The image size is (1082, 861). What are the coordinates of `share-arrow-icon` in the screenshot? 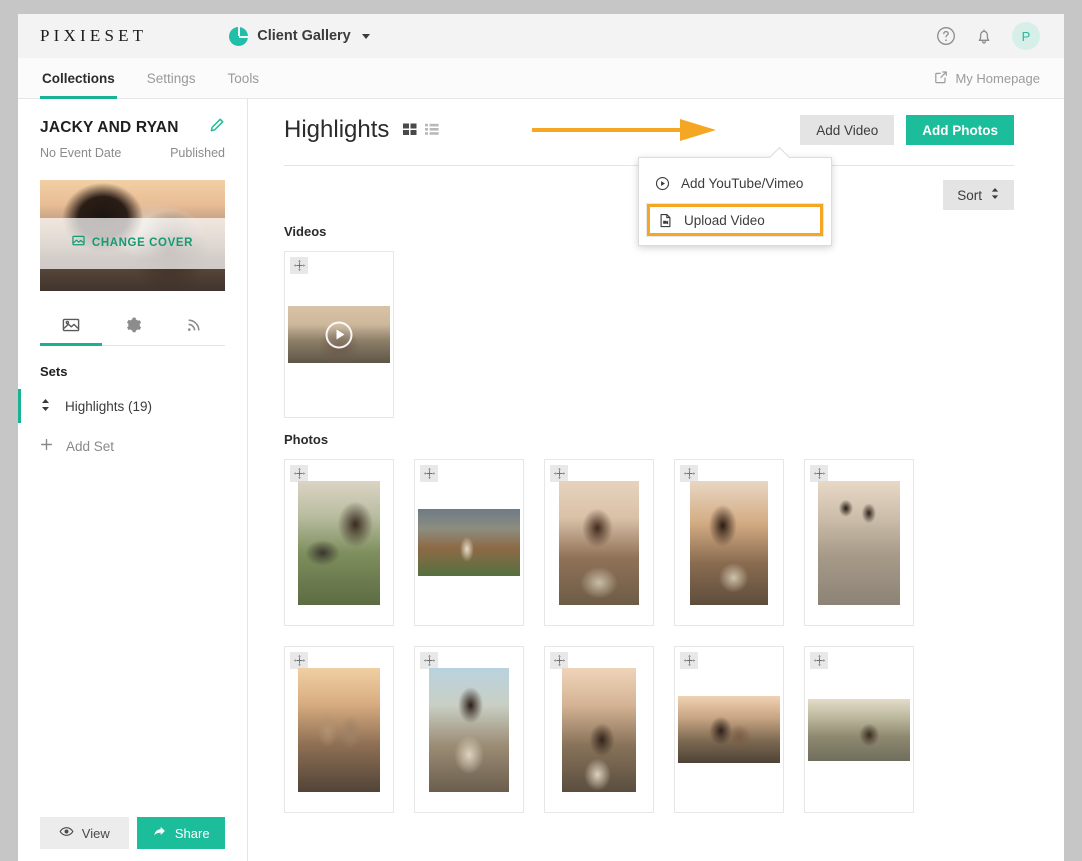 It's located at (159, 833).